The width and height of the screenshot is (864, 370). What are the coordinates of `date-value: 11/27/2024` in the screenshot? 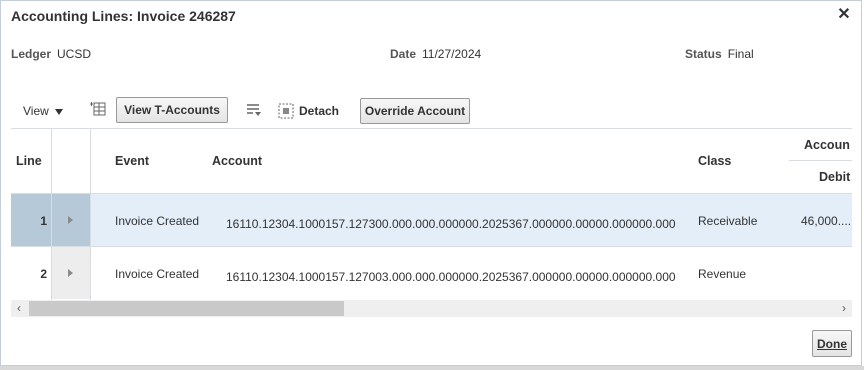 It's located at (452, 54).